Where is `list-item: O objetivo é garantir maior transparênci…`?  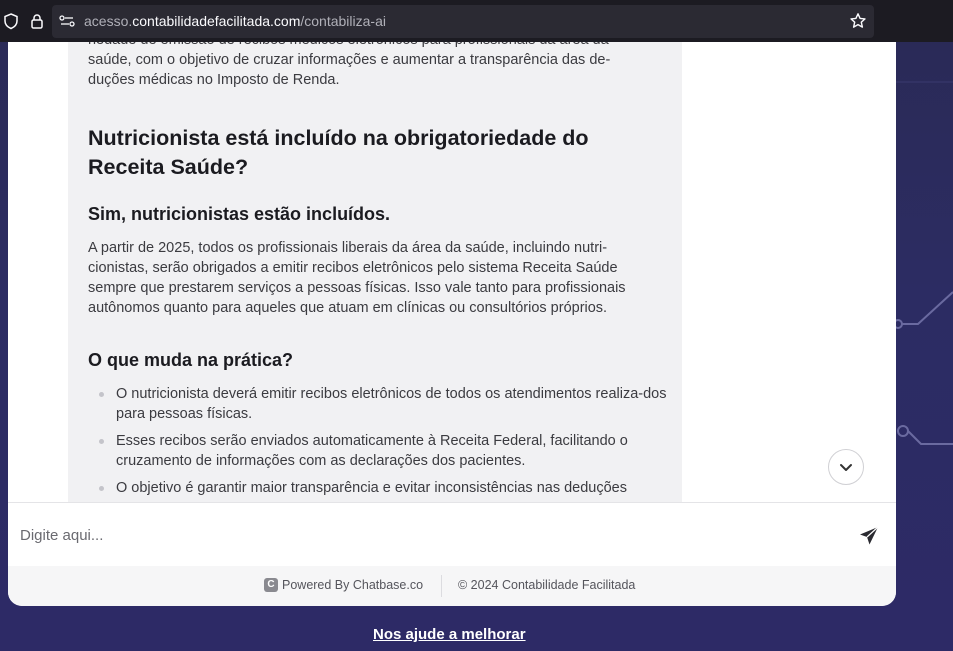 list-item: O objetivo é garantir maior transparênci… is located at coordinates (378, 488).